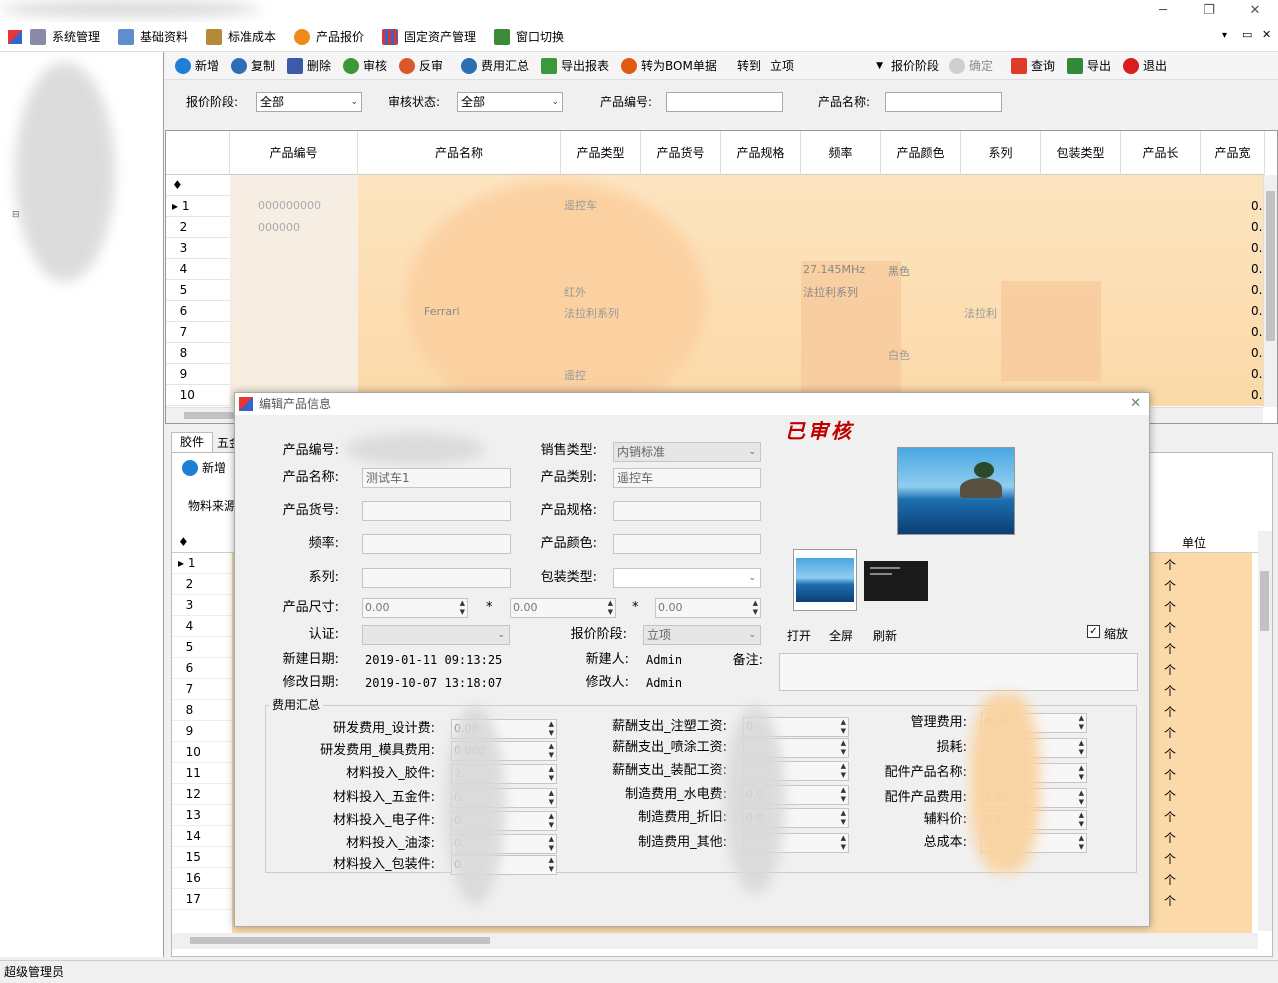 The height and width of the screenshot is (983, 1278). What do you see at coordinates (198, 206) in the screenshot?
I see `row-header: ▸ 1` at bounding box center [198, 206].